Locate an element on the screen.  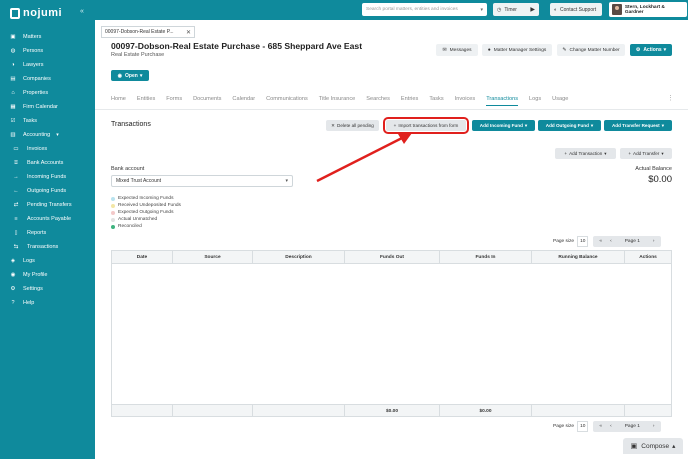
sidebar-item-label: Matters is located at coordinates (32, 37).